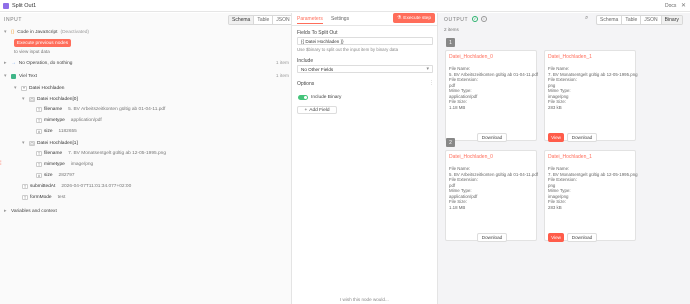 This screenshot has width=690, height=304. Describe the element at coordinates (305, 97) in the screenshot. I see `toggle-knob` at that location.